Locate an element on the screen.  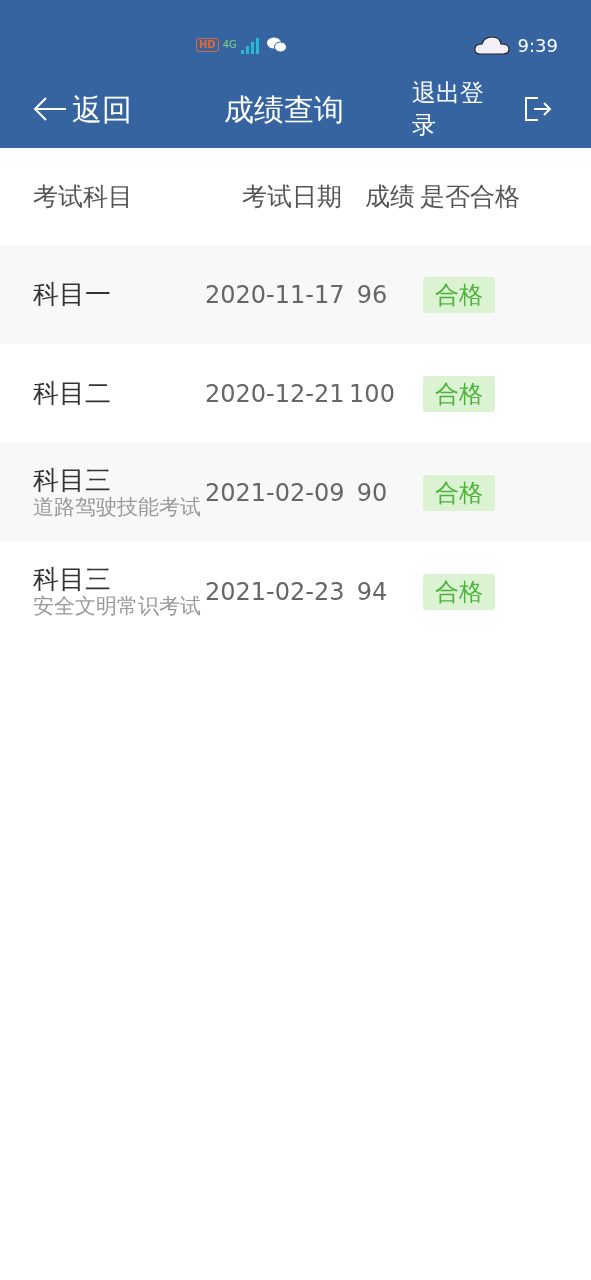
network-indicator: HD is located at coordinates (207, 45).